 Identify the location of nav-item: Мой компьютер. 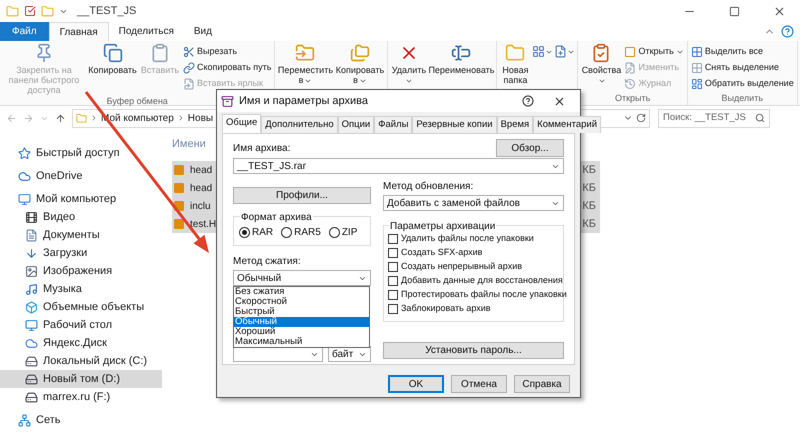
(81, 199).